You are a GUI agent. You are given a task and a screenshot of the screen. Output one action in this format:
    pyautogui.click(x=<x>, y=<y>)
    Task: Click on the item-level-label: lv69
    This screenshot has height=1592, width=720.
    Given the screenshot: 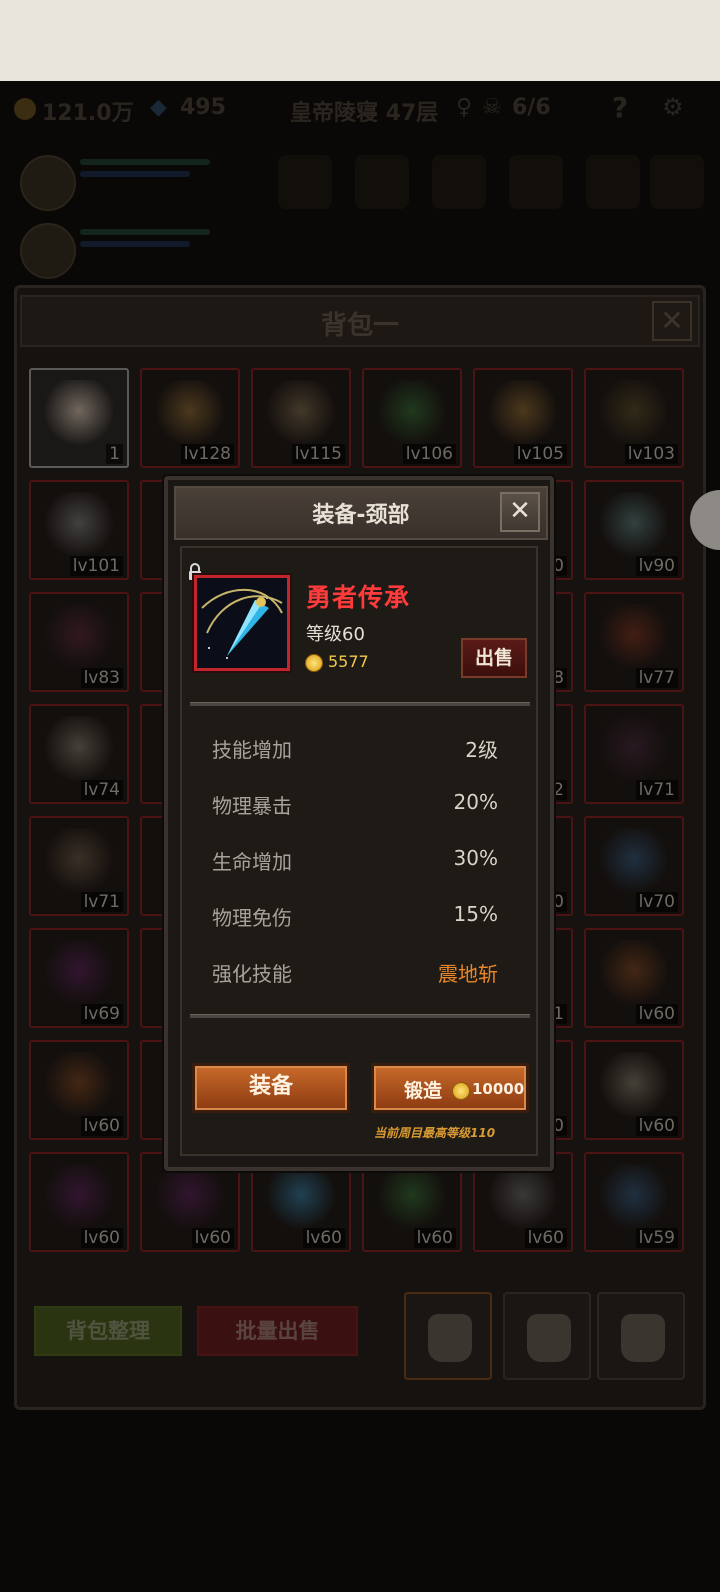 What is the action you would take?
    pyautogui.click(x=101, y=1014)
    